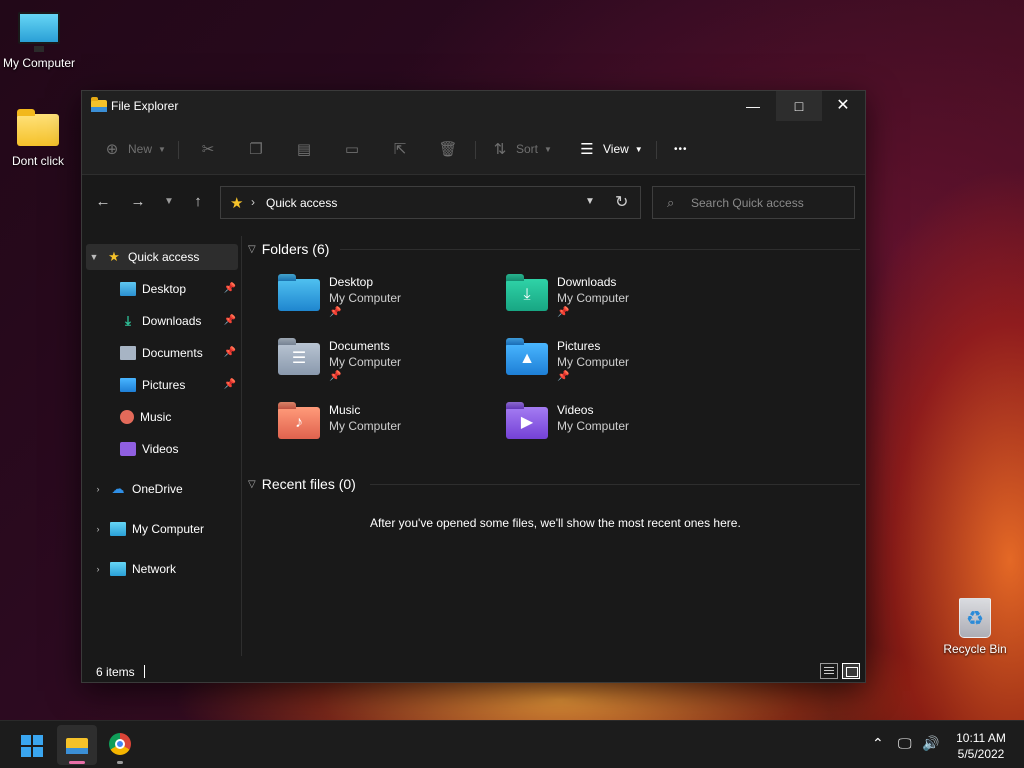 The image size is (1024, 768). Describe the element at coordinates (178, 449) in the screenshot. I see `sidebar-item-videos: Videos` at that location.